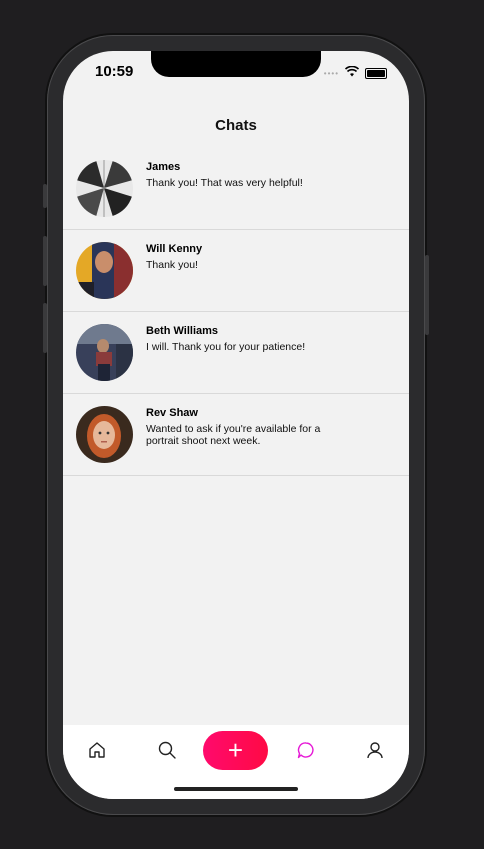 The image size is (484, 849). I want to click on tab-profile, so click(375, 752).